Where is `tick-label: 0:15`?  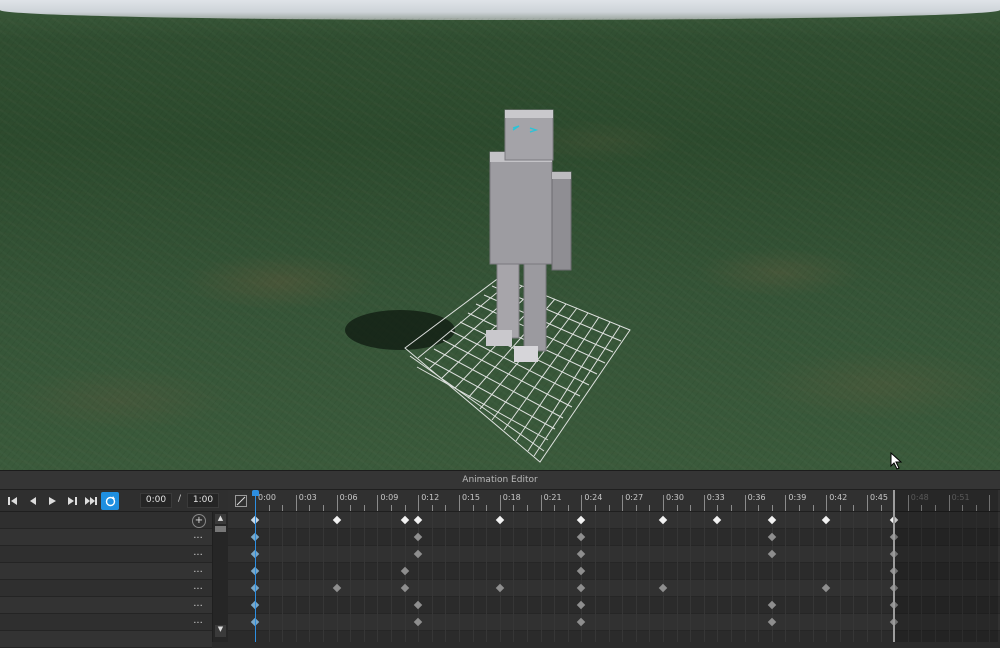 tick-label: 0:15 is located at coordinates (471, 497).